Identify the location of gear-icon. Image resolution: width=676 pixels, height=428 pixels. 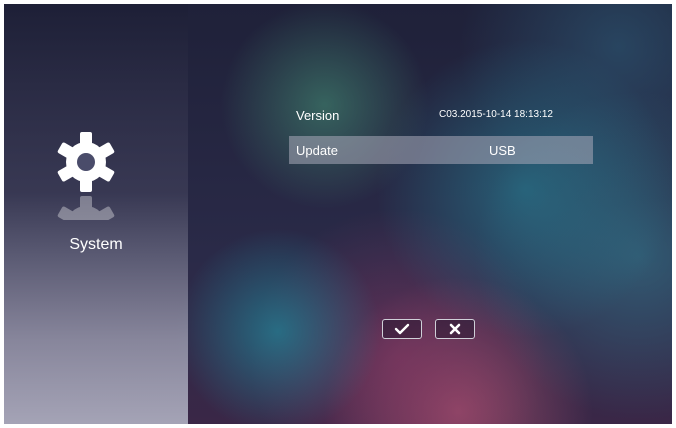
(86, 162).